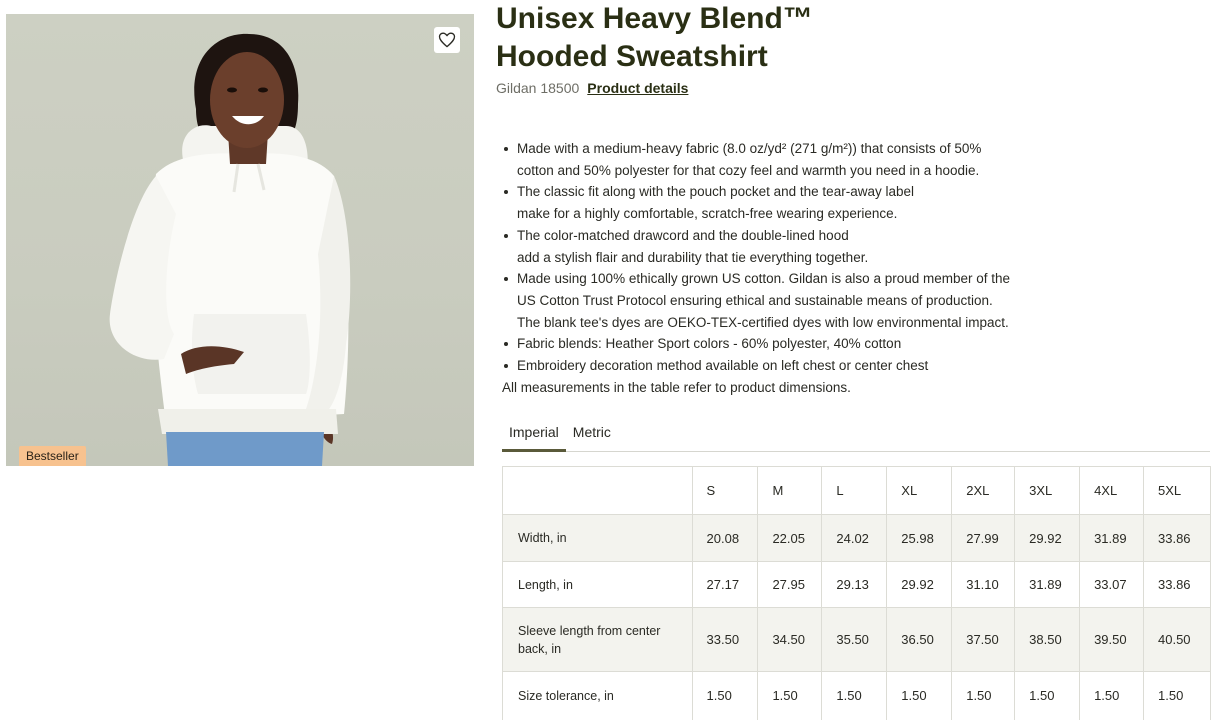 Image resolution: width=1217 pixels, height=728 pixels. What do you see at coordinates (538, 88) in the screenshot?
I see `brand-model: Gildan 18500` at bounding box center [538, 88].